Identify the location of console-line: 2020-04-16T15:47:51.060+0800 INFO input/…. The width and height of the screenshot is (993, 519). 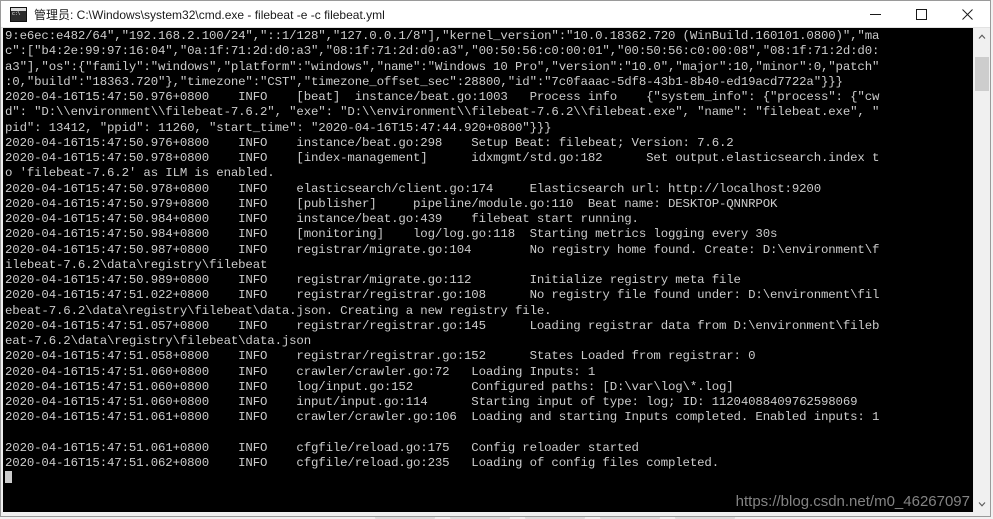
(431, 402).